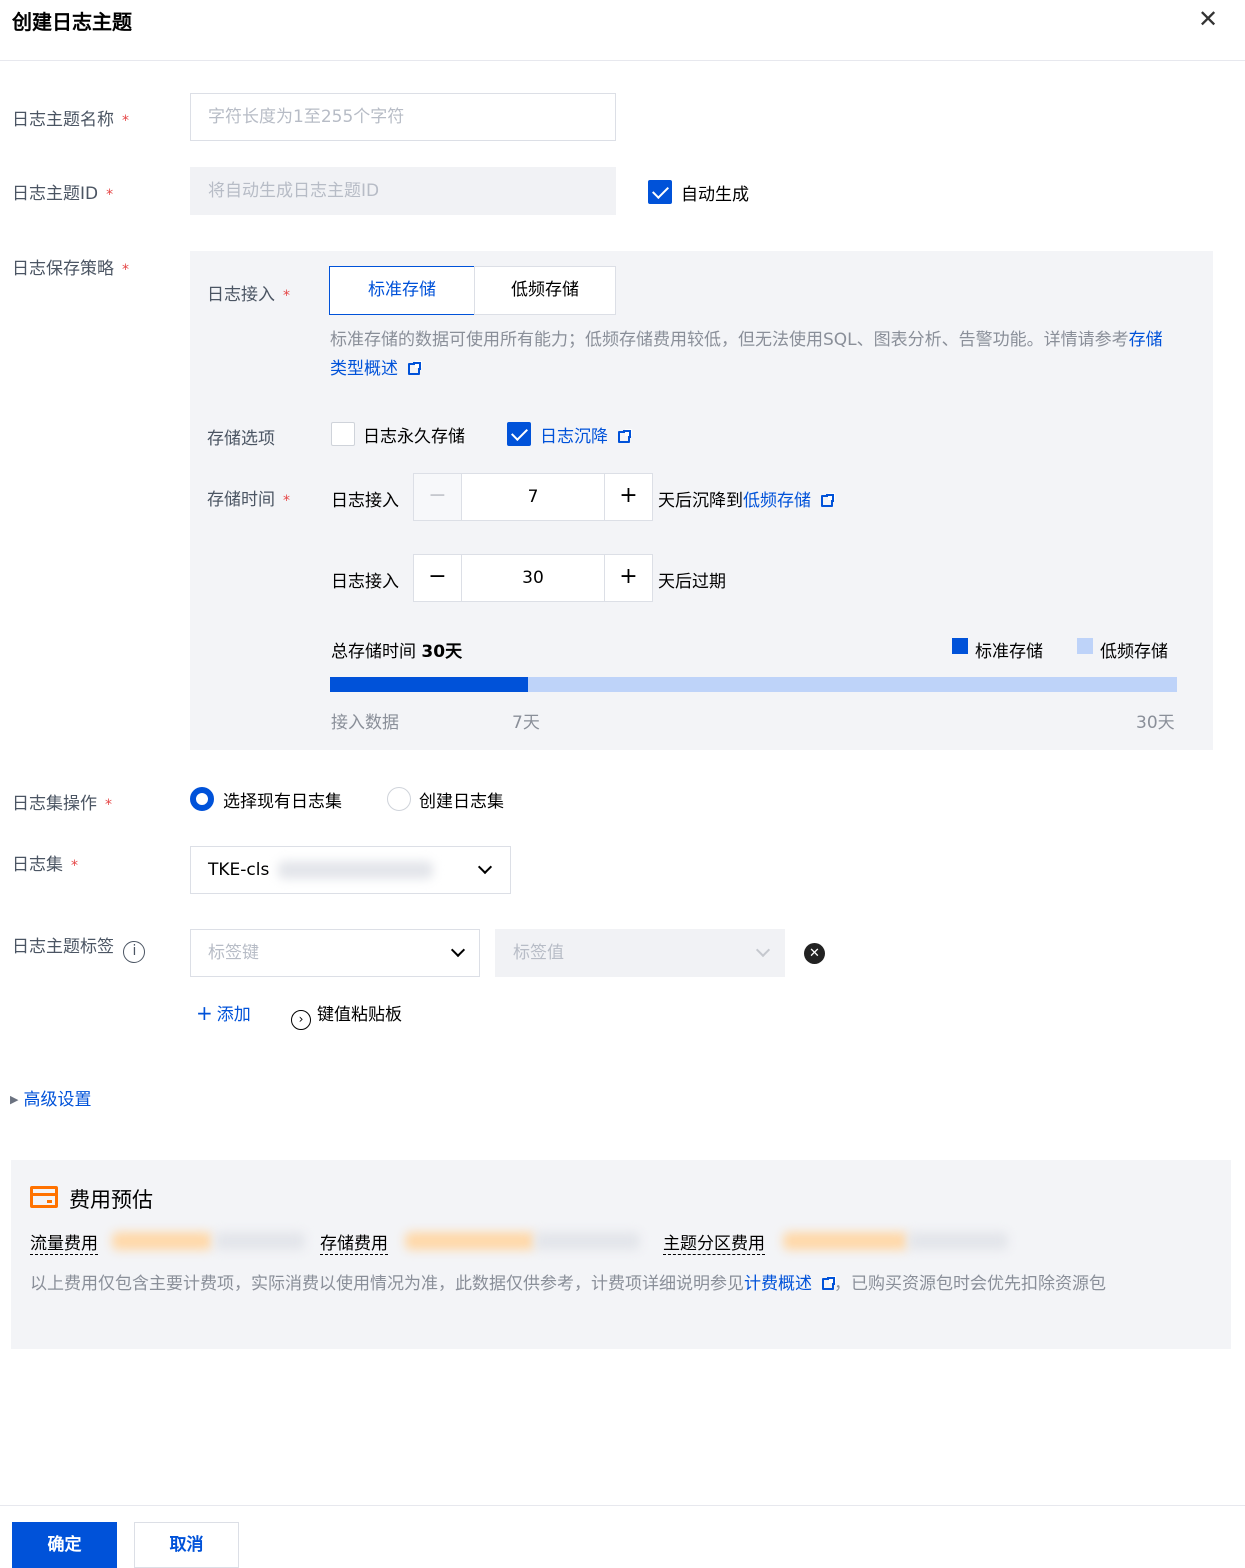 This screenshot has height=1568, width=1245. What do you see at coordinates (70, 120) in the screenshot?
I see `topic-name-label: 日志主题名称 *` at bounding box center [70, 120].